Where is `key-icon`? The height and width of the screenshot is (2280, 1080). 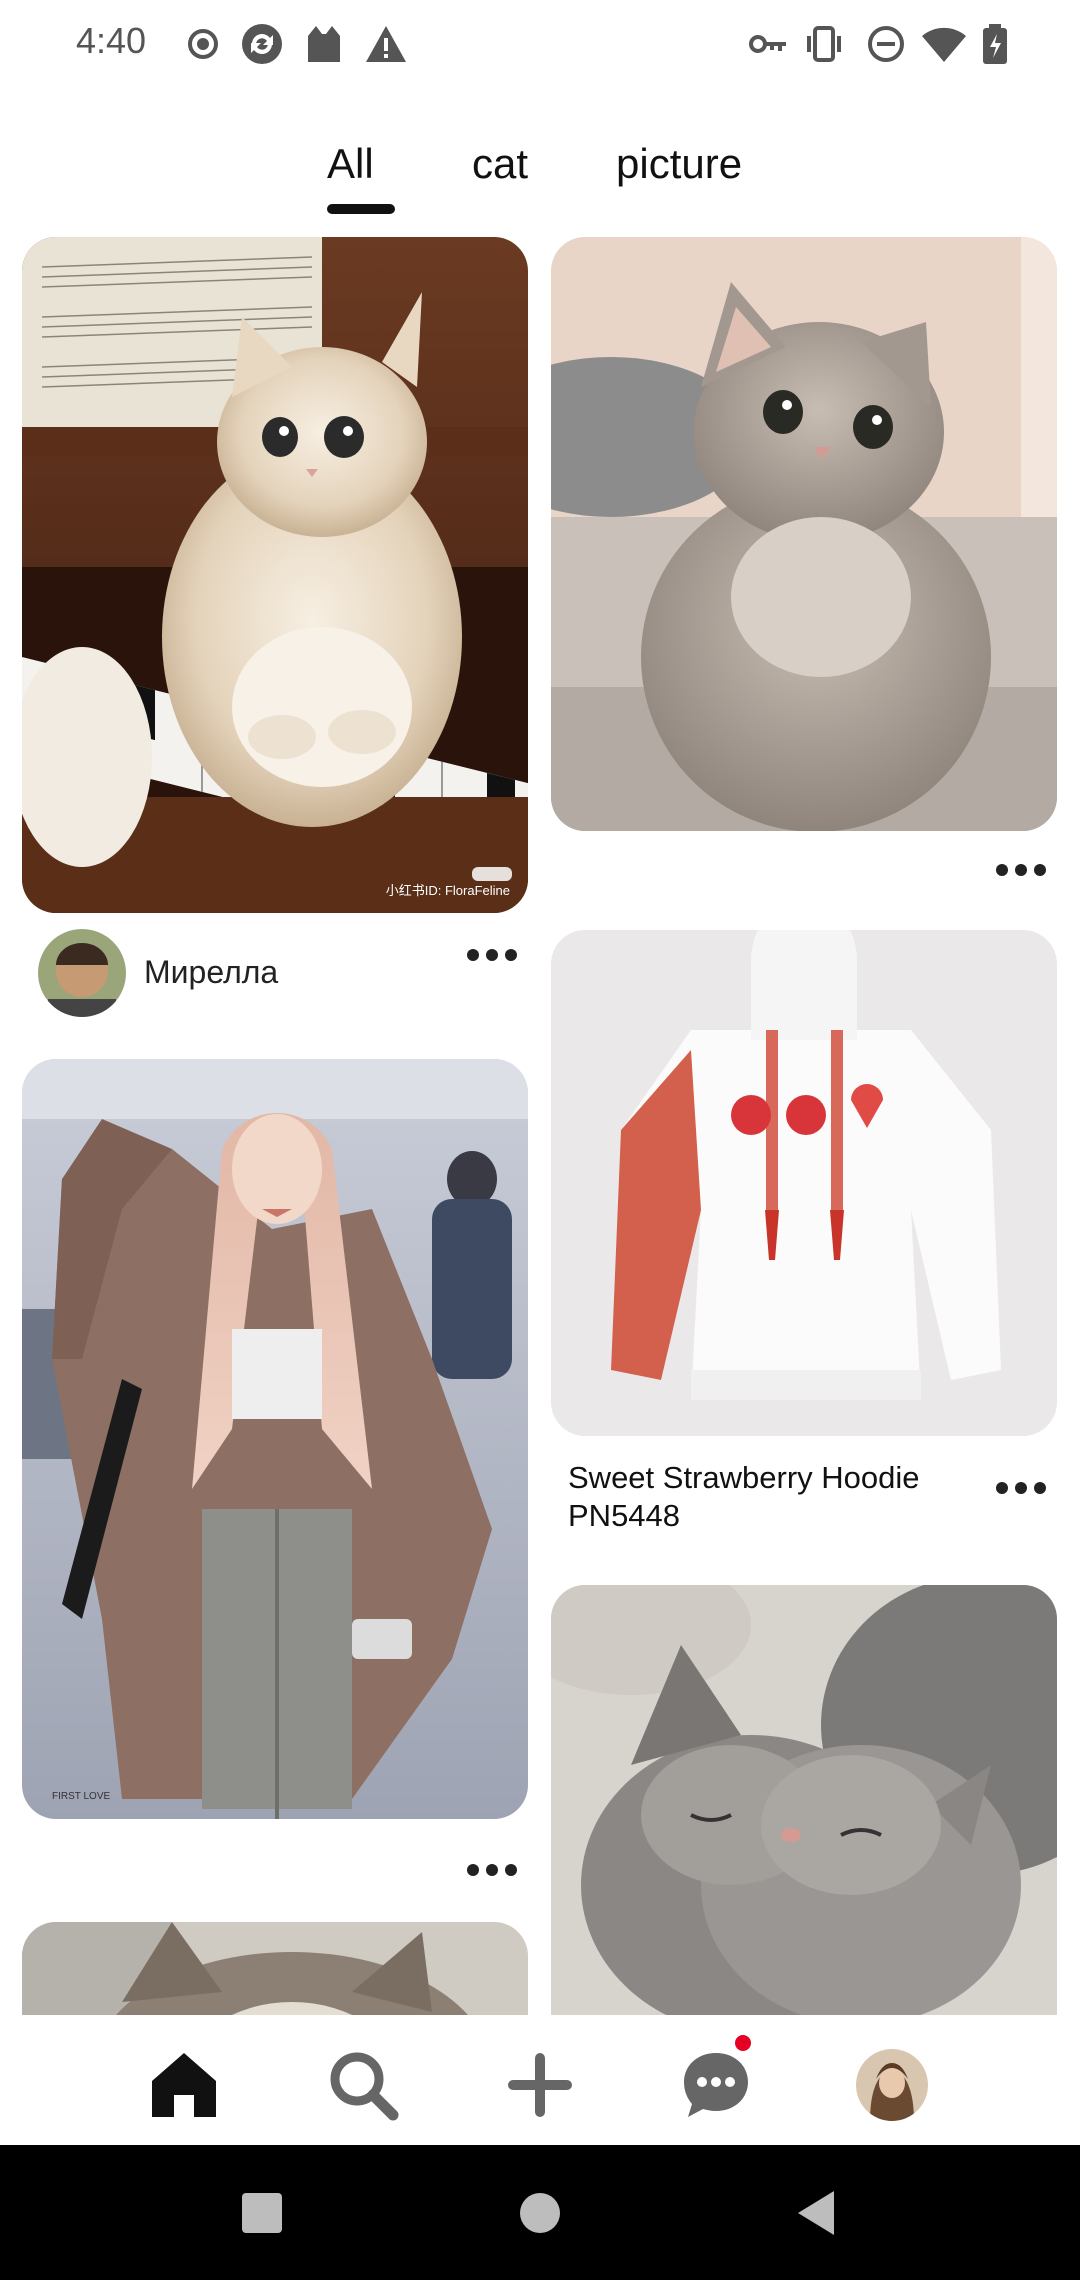 key-icon is located at coordinates (767, 44).